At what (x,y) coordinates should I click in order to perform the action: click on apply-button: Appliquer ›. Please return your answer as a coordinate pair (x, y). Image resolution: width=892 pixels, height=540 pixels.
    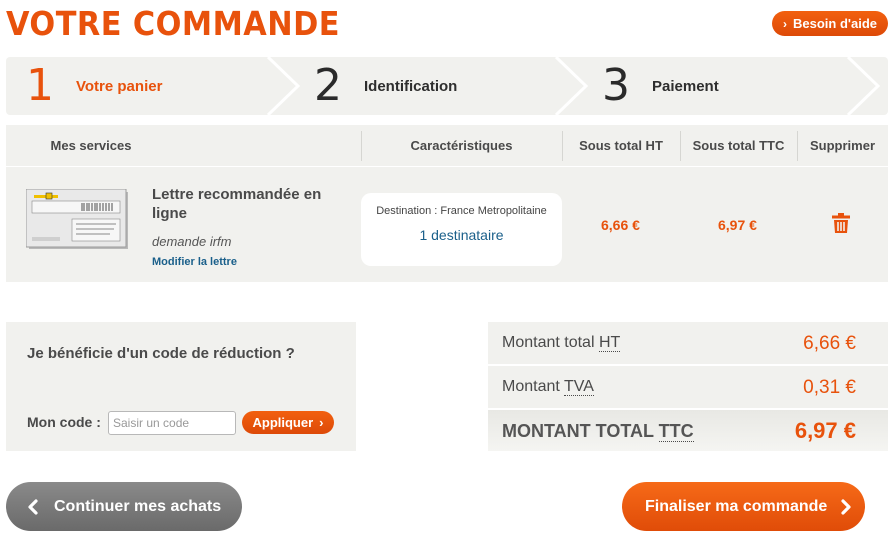
    Looking at the image, I should click on (288, 422).